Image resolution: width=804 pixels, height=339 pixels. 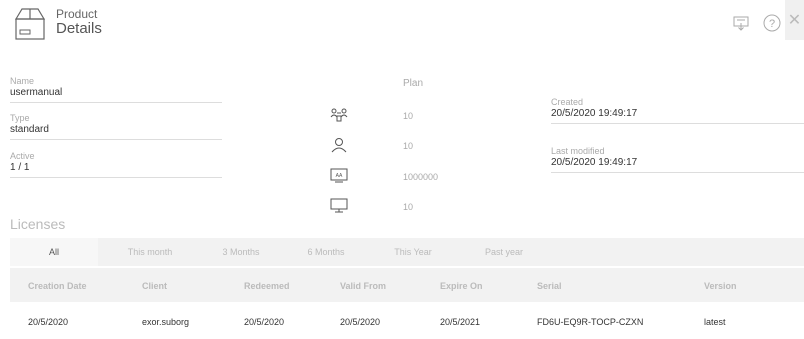 I want to click on plan-row-devices: 10, so click(x=400, y=208).